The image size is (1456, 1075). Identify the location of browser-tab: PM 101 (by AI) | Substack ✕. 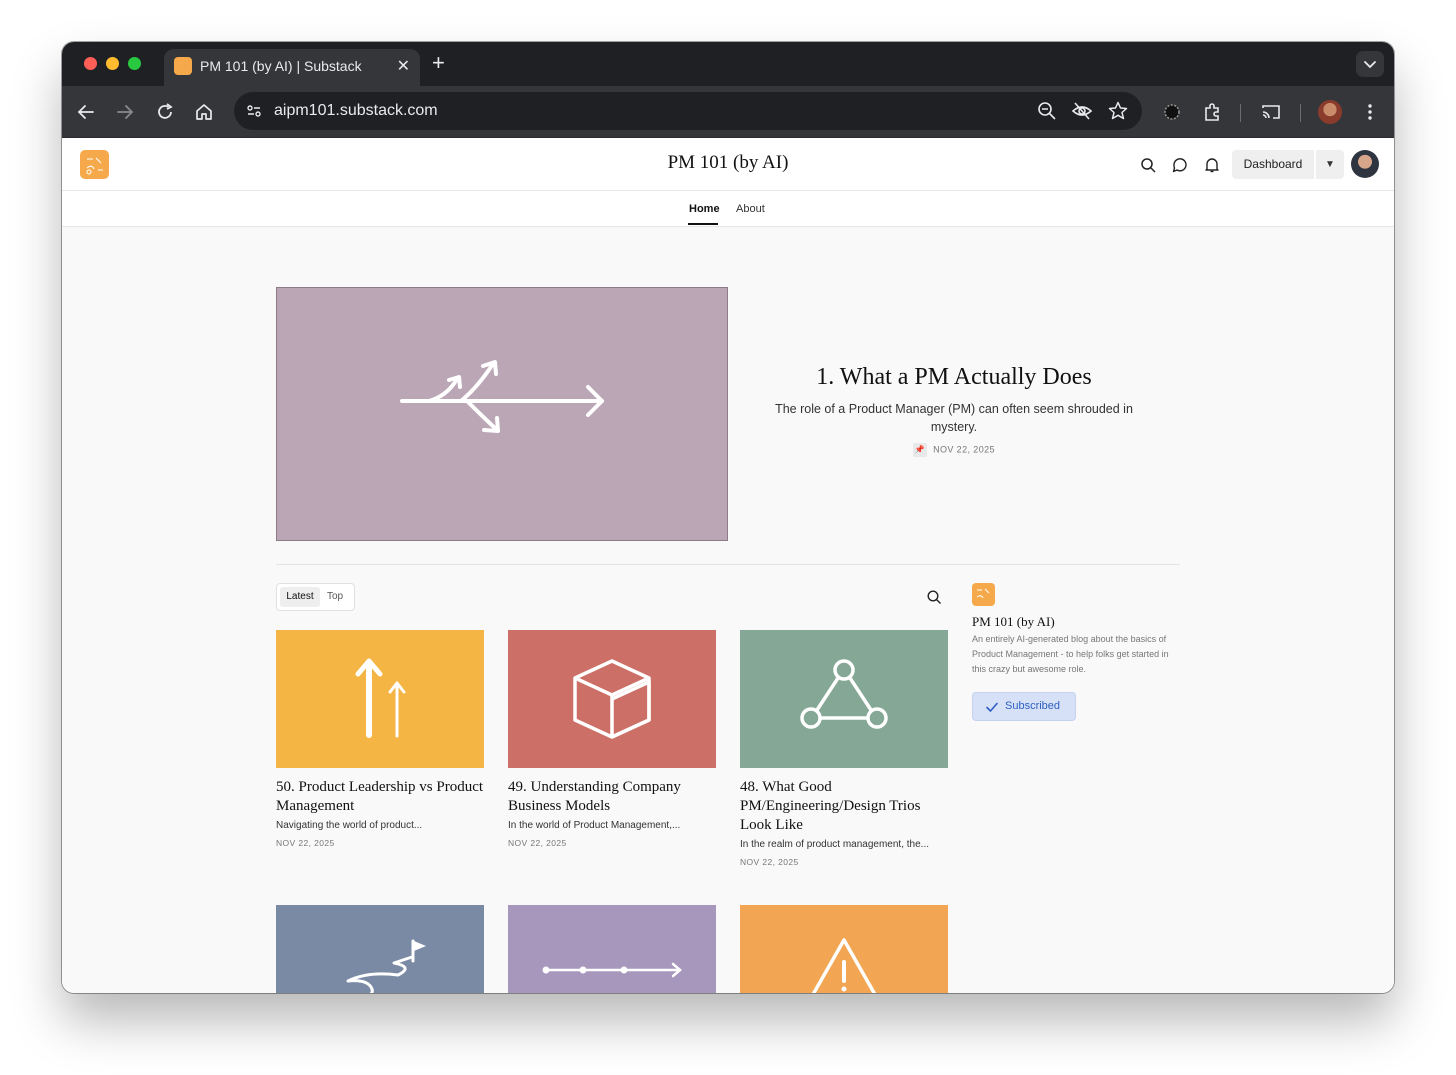
(292, 67).